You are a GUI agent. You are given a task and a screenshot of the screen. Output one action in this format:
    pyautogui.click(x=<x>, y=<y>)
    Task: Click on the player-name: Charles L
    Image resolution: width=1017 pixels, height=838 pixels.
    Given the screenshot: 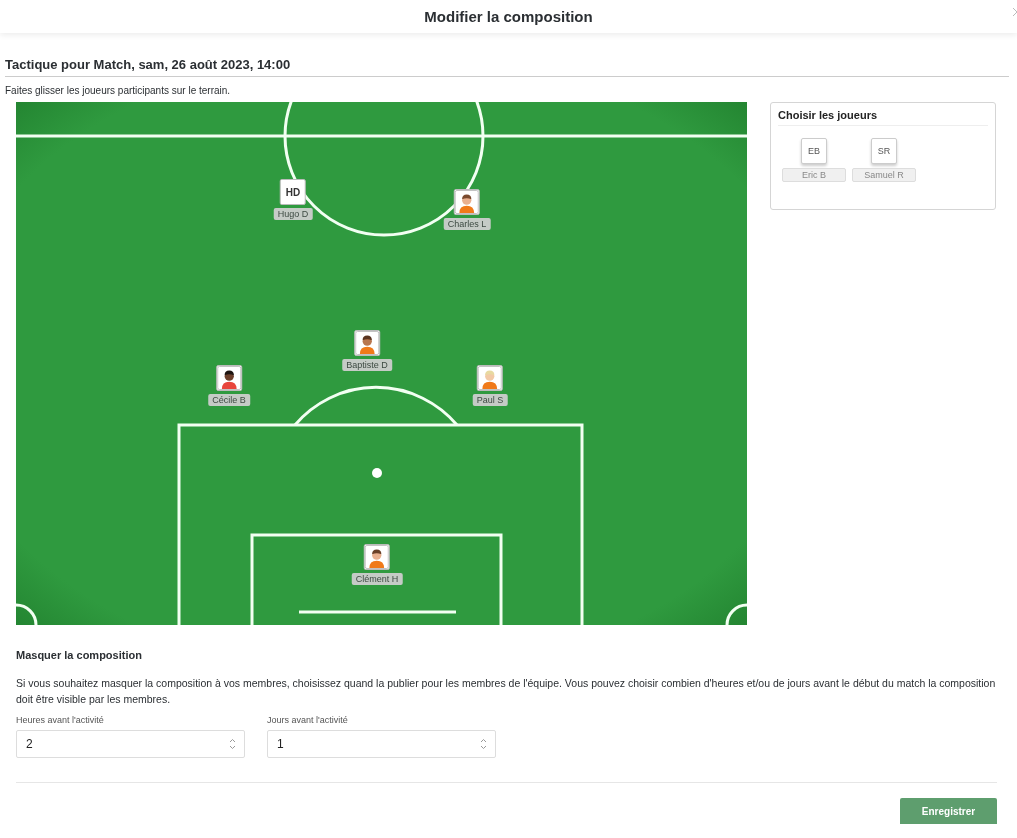 What is the action you would take?
    pyautogui.click(x=467, y=224)
    